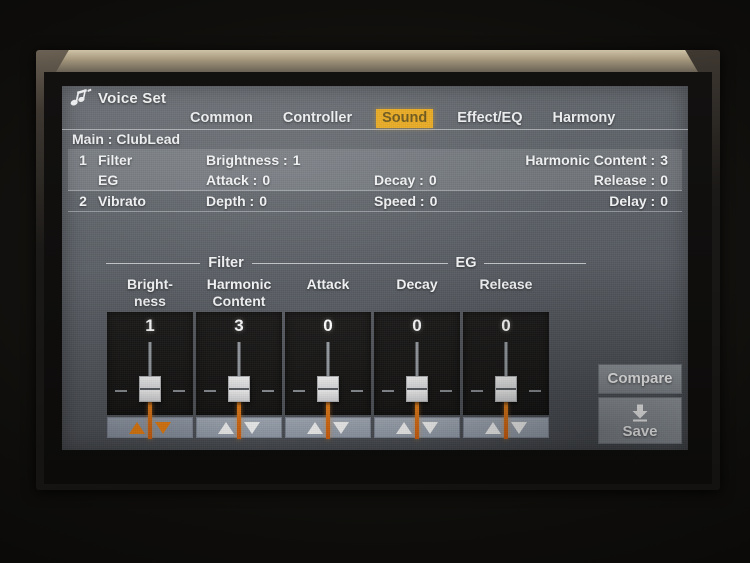 Image resolution: width=750 pixels, height=563 pixels. I want to click on row-number: 2, so click(83, 201).